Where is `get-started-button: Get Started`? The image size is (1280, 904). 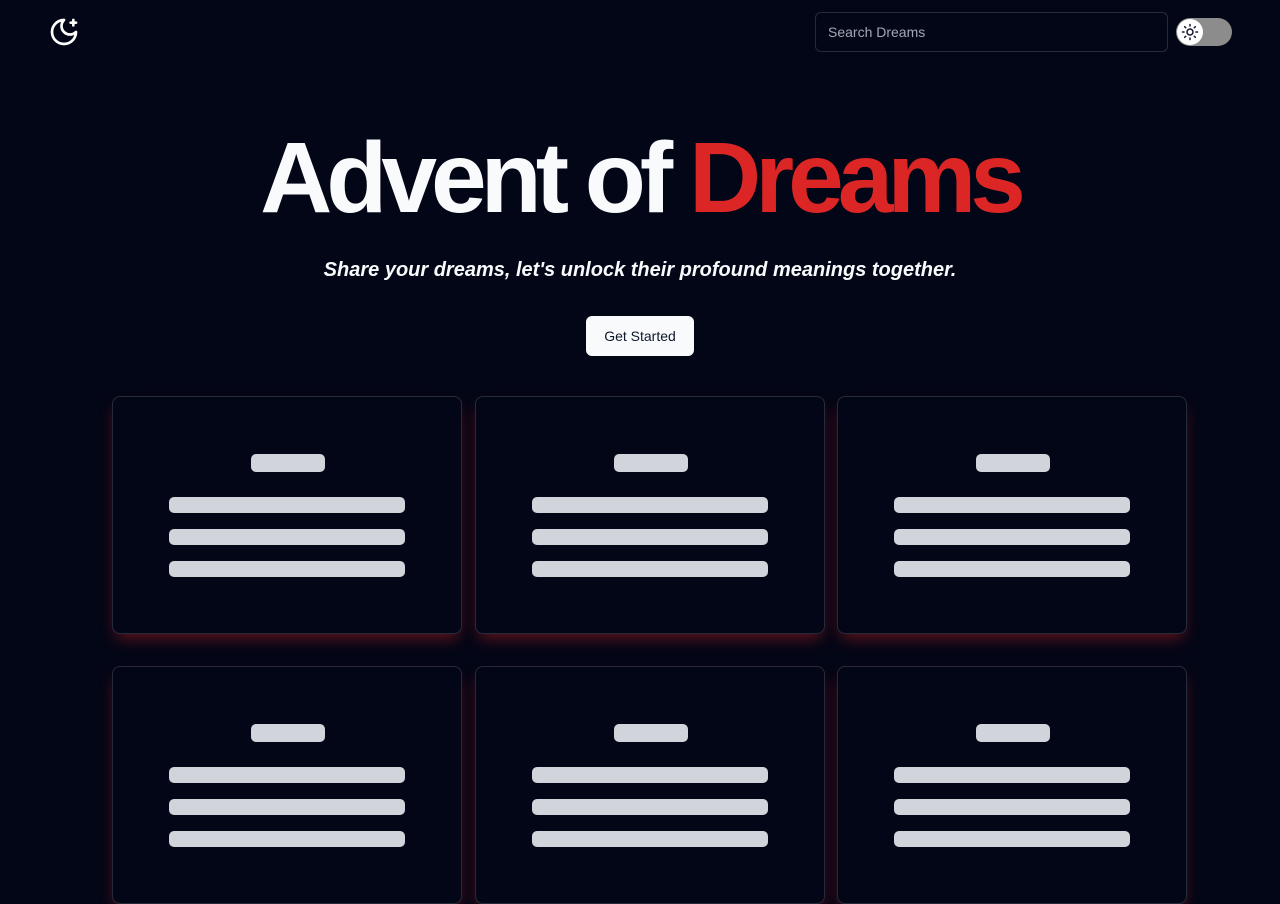 get-started-button: Get Started is located at coordinates (640, 336).